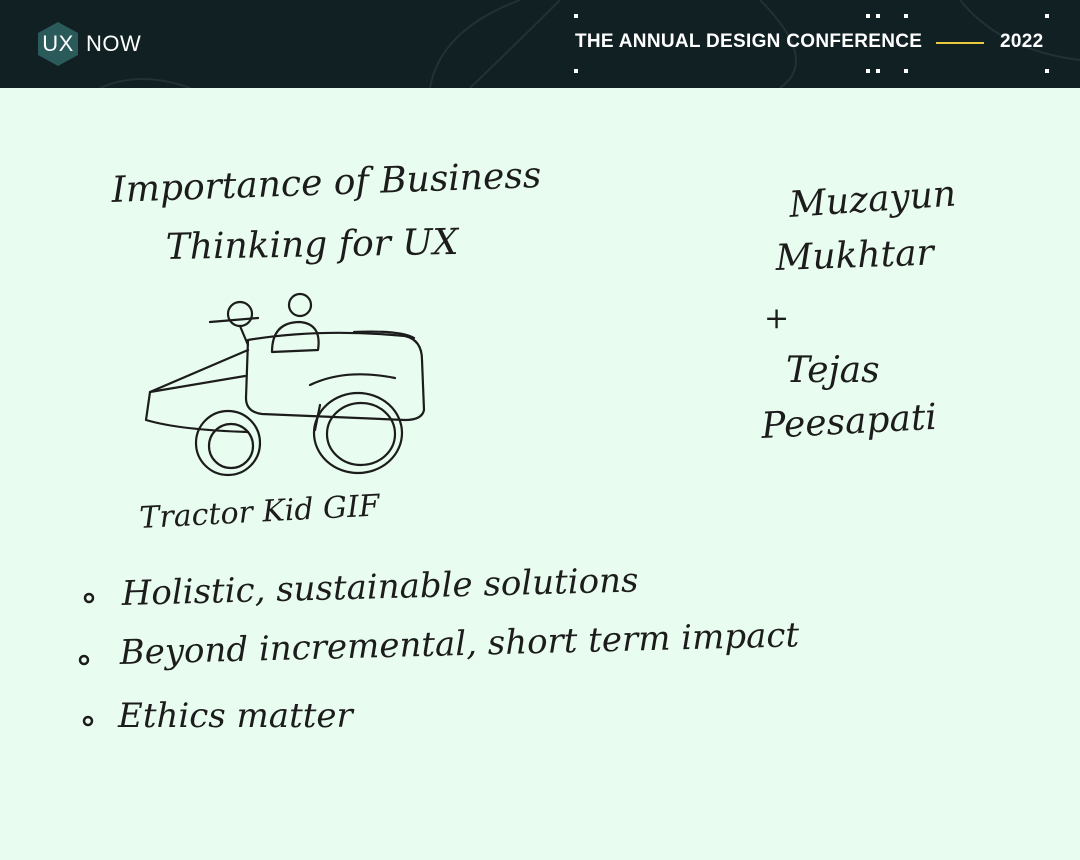  I want to click on logo-ux-text: UX, so click(58, 43).